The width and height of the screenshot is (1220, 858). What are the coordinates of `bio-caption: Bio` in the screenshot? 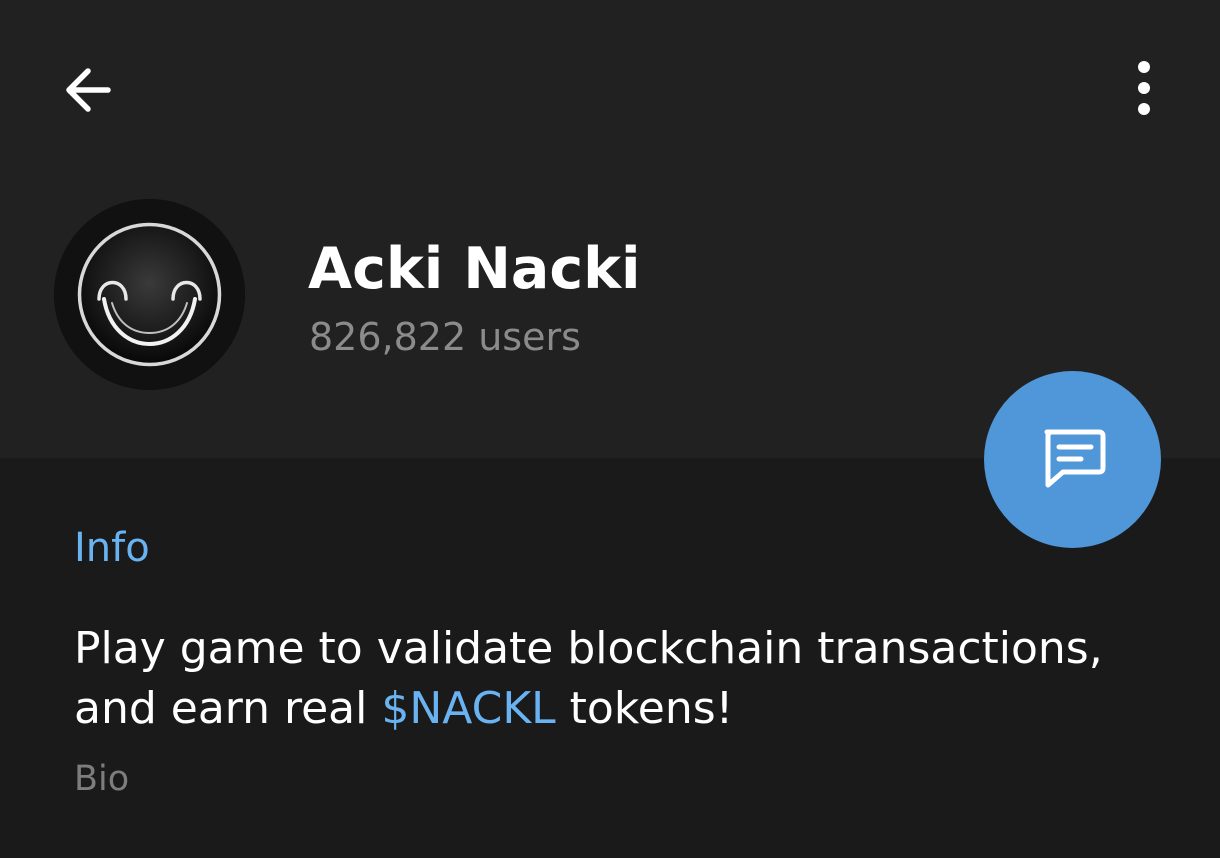 It's located at (102, 779).